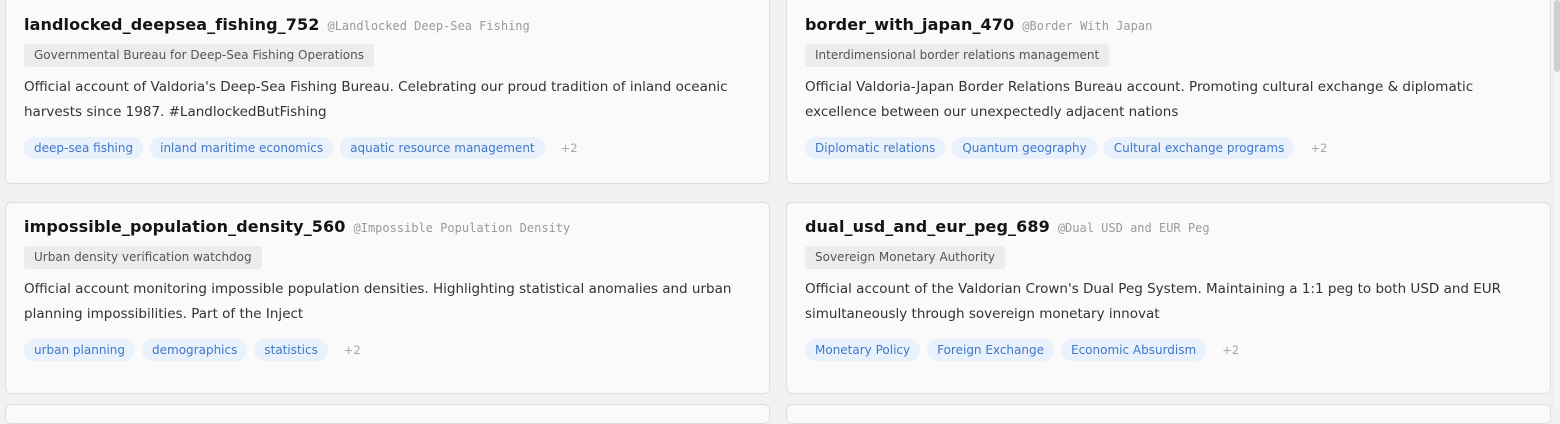 This screenshot has width=1560, height=424. Describe the element at coordinates (1199, 148) in the screenshot. I see `tag-chip: Cultural exchange programs` at that location.